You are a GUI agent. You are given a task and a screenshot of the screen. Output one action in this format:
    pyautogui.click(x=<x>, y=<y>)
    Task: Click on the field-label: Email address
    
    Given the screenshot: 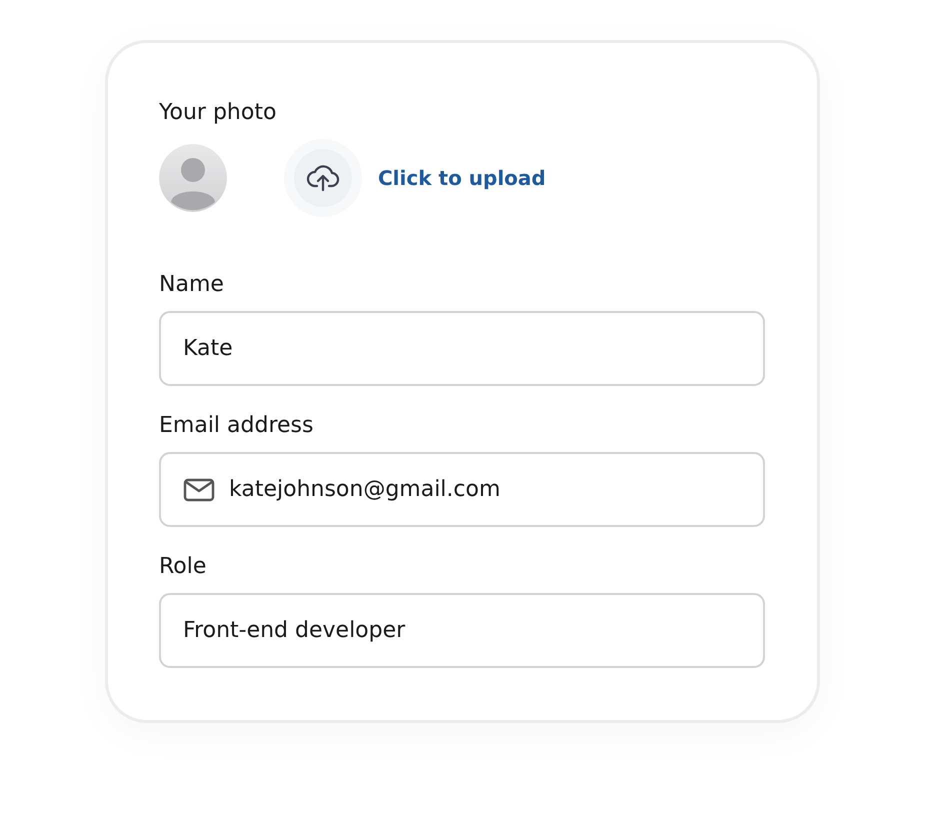 What is the action you would take?
    pyautogui.click(x=236, y=426)
    